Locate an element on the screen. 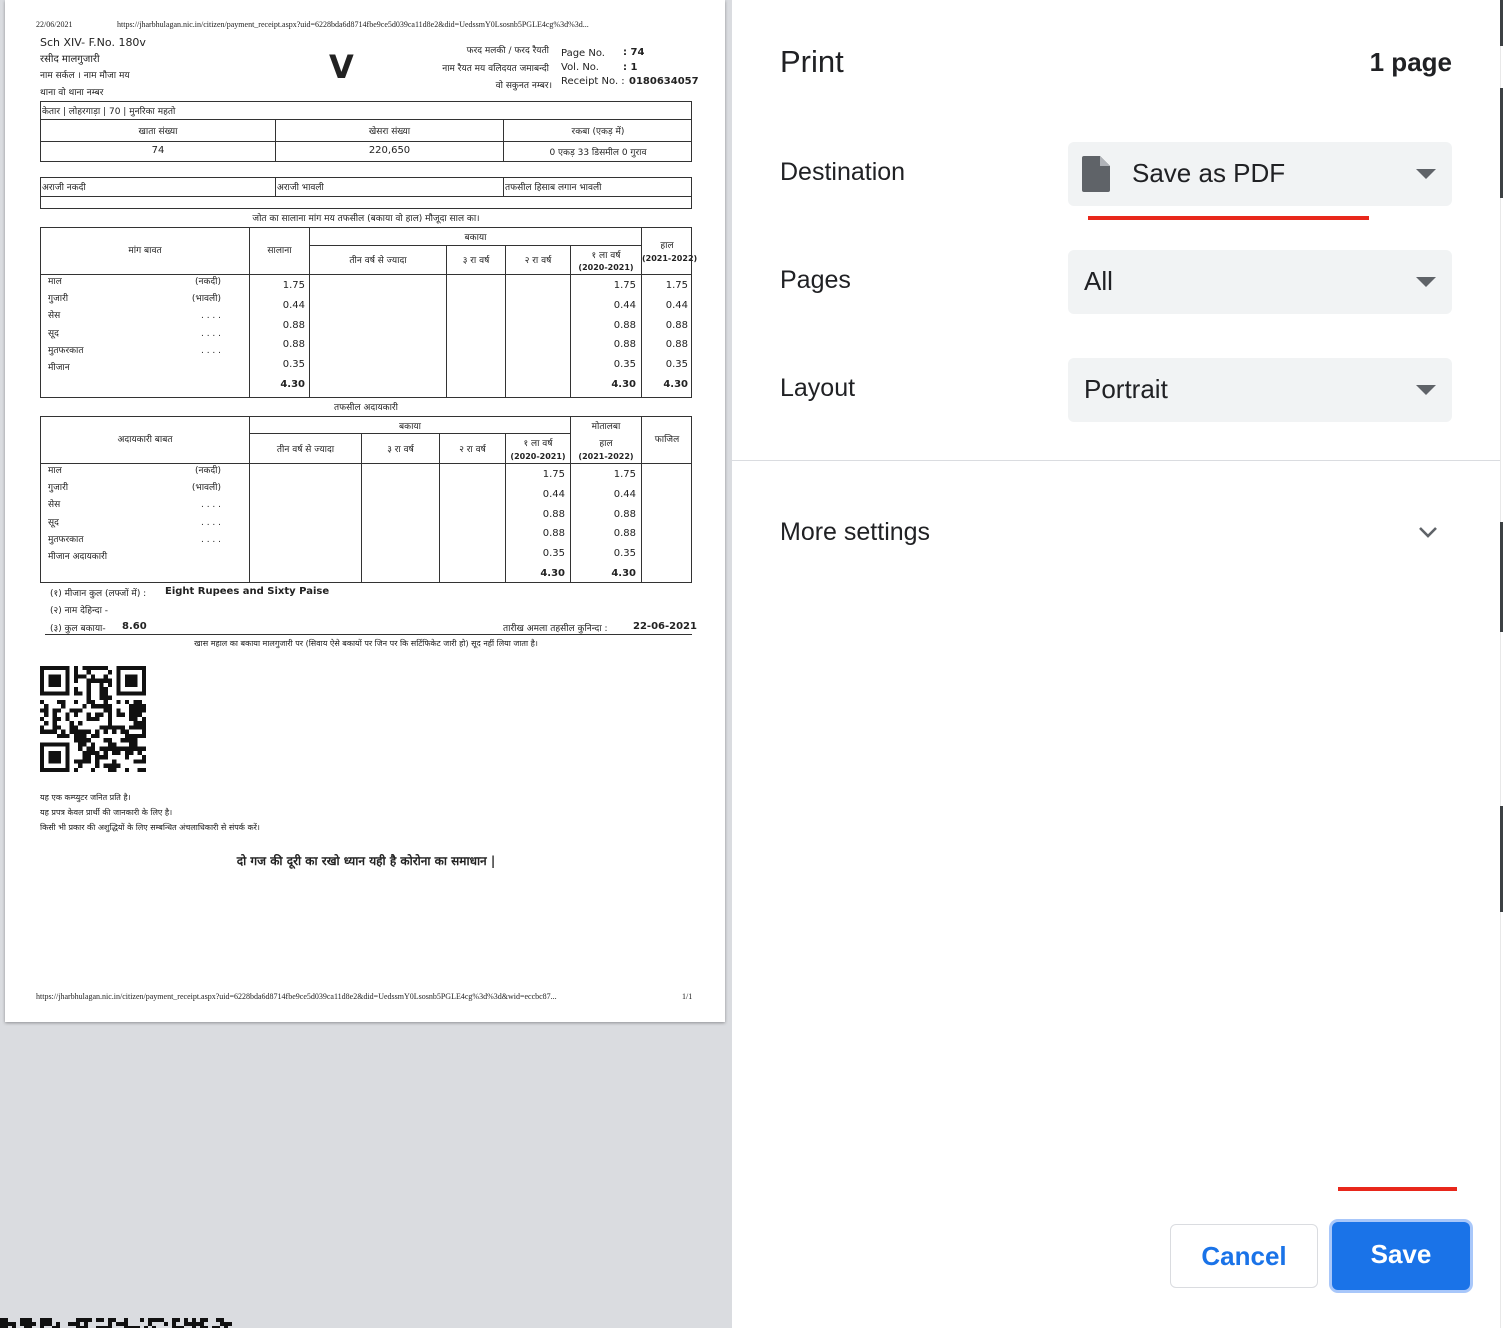 The height and width of the screenshot is (1328, 1510). payment-doosra-header: २ रा वर्ष is located at coordinates (472, 450).